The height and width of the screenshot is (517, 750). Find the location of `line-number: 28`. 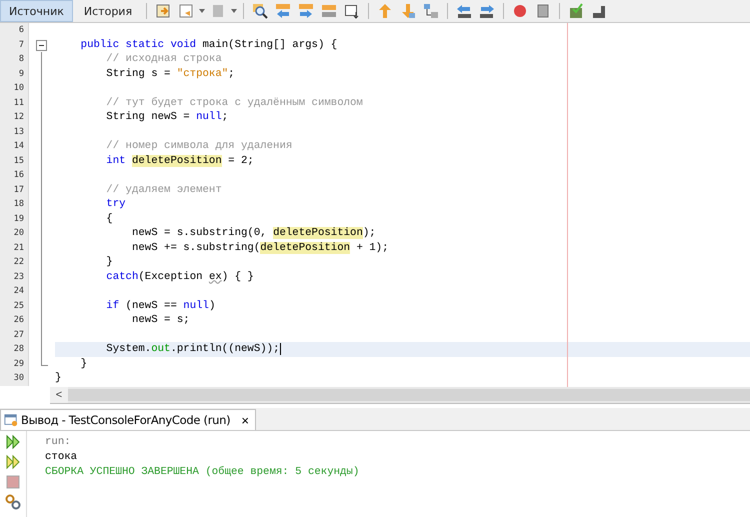

line-number: 28 is located at coordinates (14, 349).